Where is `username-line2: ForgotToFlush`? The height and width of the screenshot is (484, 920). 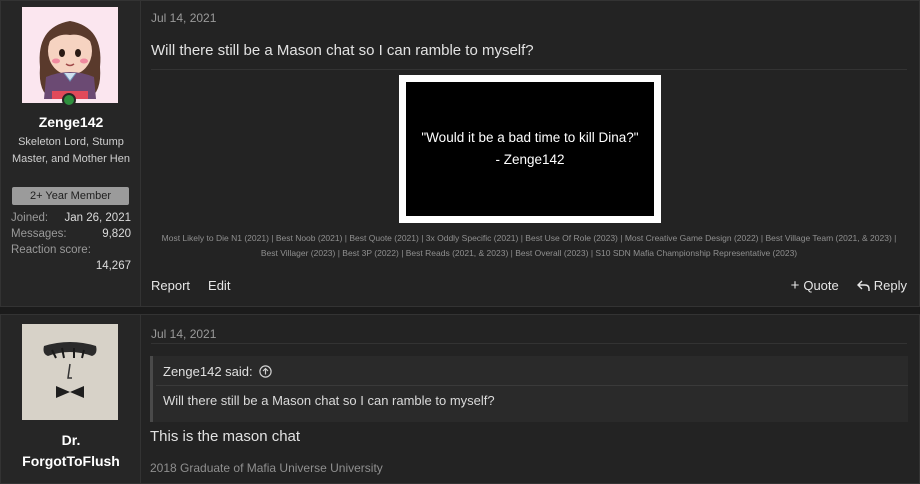
username-line2: ForgotToFlush is located at coordinates (71, 461).